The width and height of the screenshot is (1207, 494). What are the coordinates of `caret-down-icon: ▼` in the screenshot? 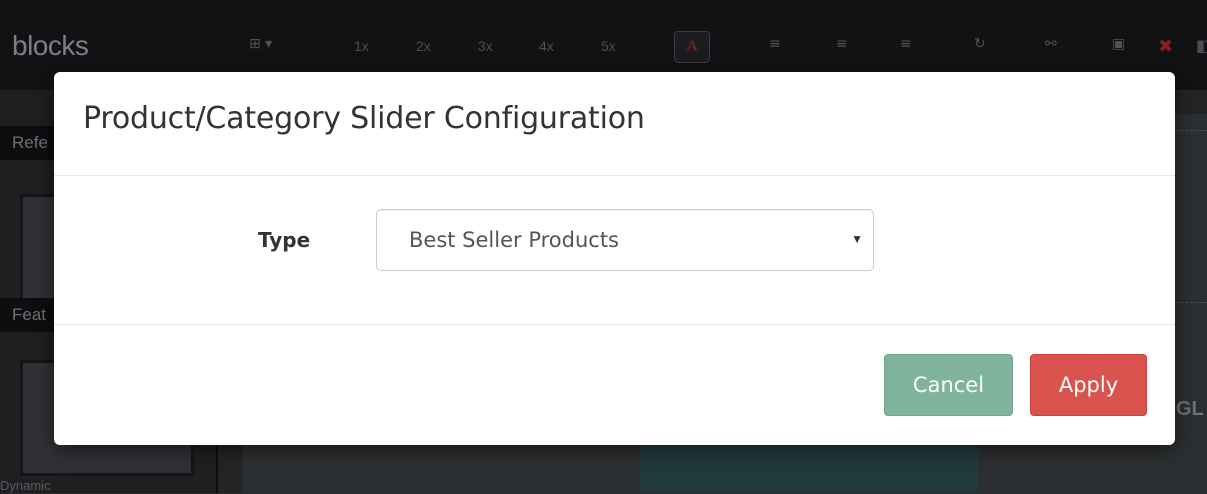 It's located at (857, 239).